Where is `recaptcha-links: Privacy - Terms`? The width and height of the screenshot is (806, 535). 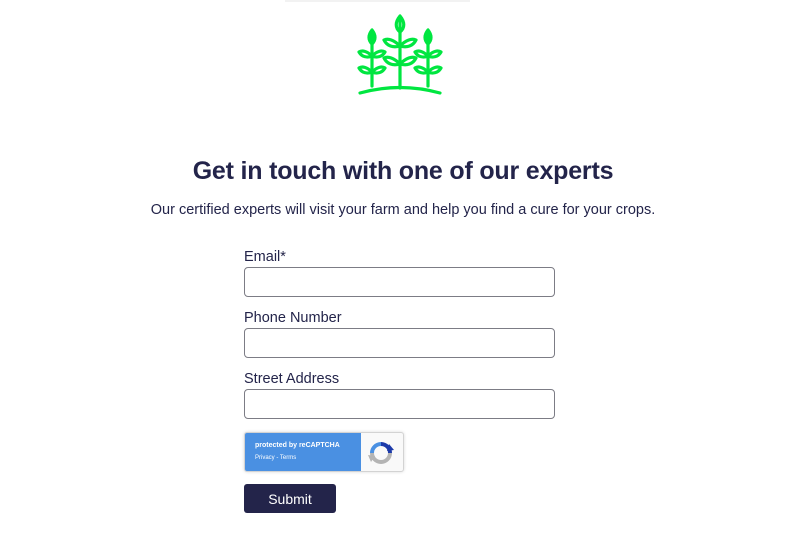
recaptcha-links: Privacy - Terms is located at coordinates (275, 458).